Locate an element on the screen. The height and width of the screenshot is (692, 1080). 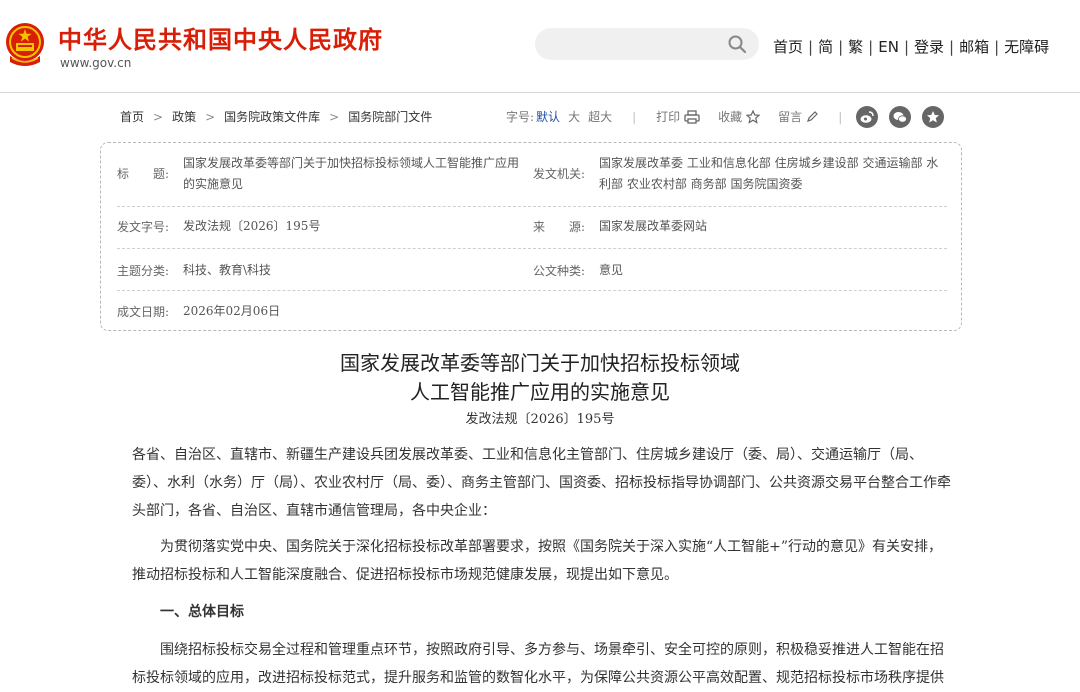
meta-type-label: 公文种类: is located at coordinates (559, 271).